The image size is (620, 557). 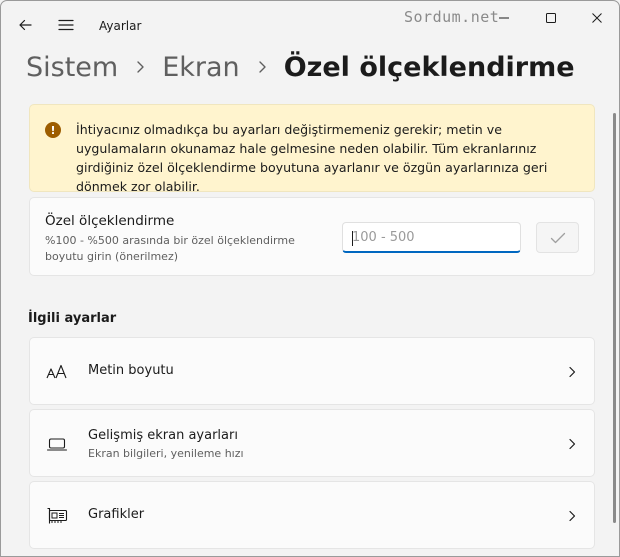 I want to click on navigation-menu-button, so click(x=66, y=25).